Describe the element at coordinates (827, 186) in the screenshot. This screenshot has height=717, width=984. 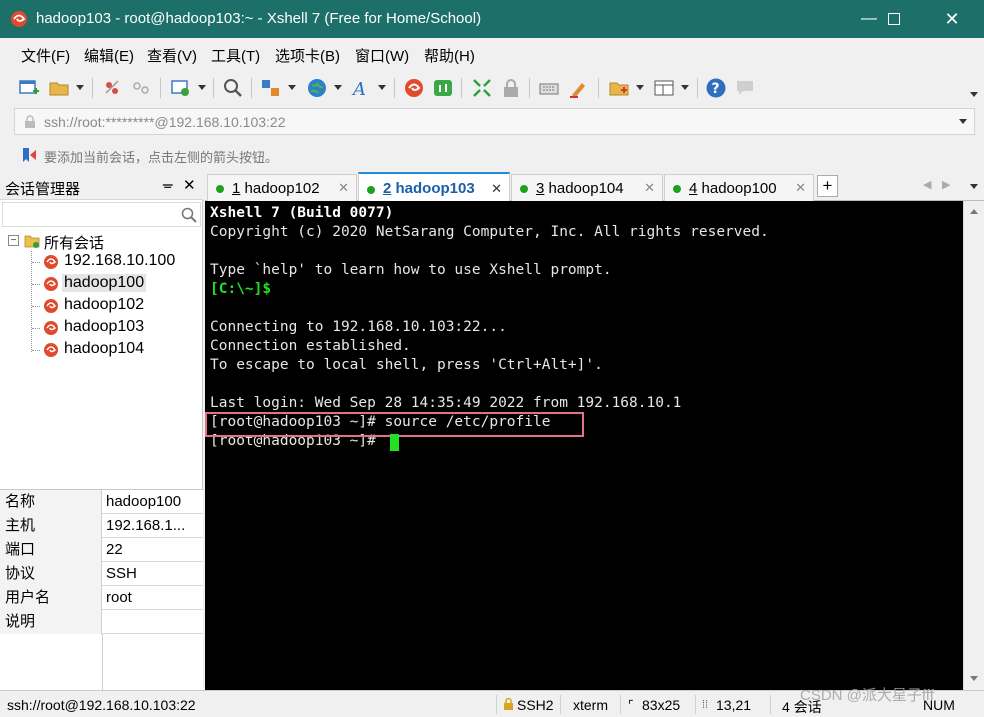
I see `new-tab-button: +` at that location.